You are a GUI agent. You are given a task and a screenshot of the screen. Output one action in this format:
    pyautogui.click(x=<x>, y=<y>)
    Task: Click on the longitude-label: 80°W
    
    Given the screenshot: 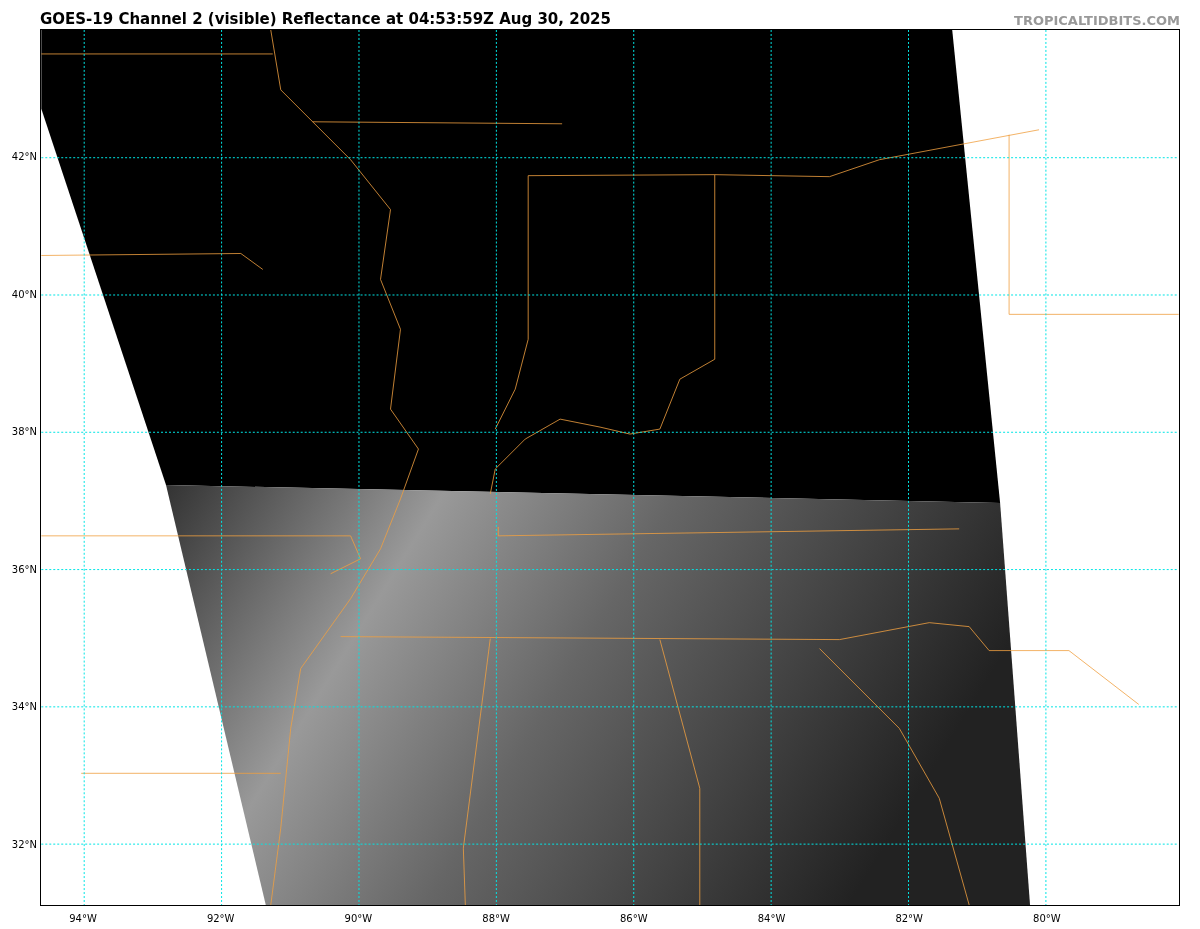 What is the action you would take?
    pyautogui.click(x=1047, y=919)
    